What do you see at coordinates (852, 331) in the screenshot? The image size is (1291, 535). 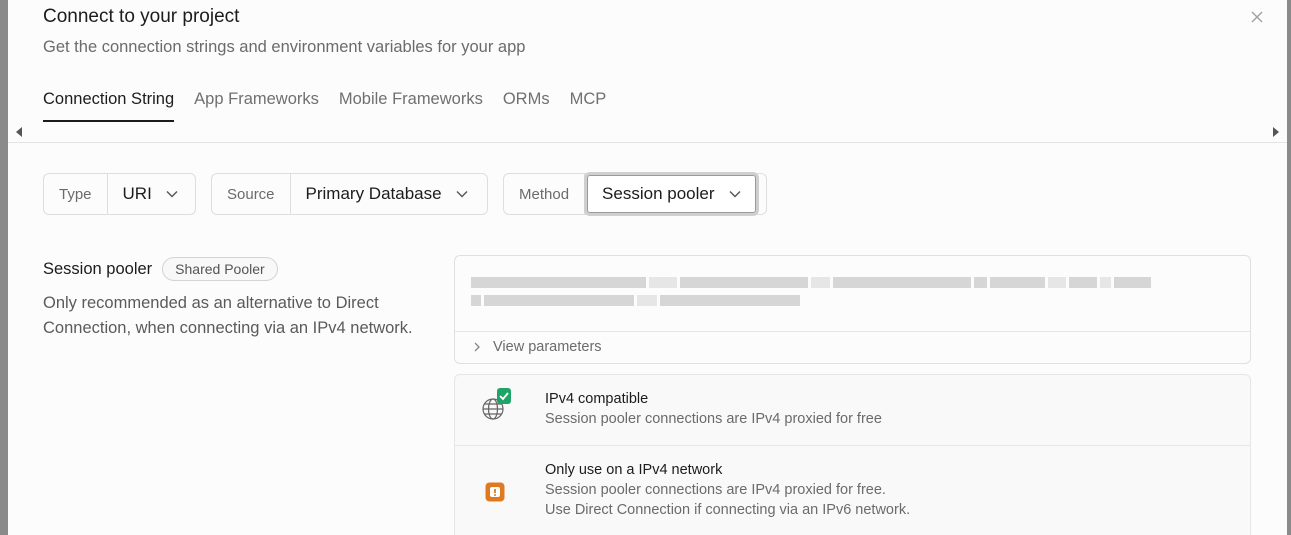 I see `connection-divider` at bounding box center [852, 331].